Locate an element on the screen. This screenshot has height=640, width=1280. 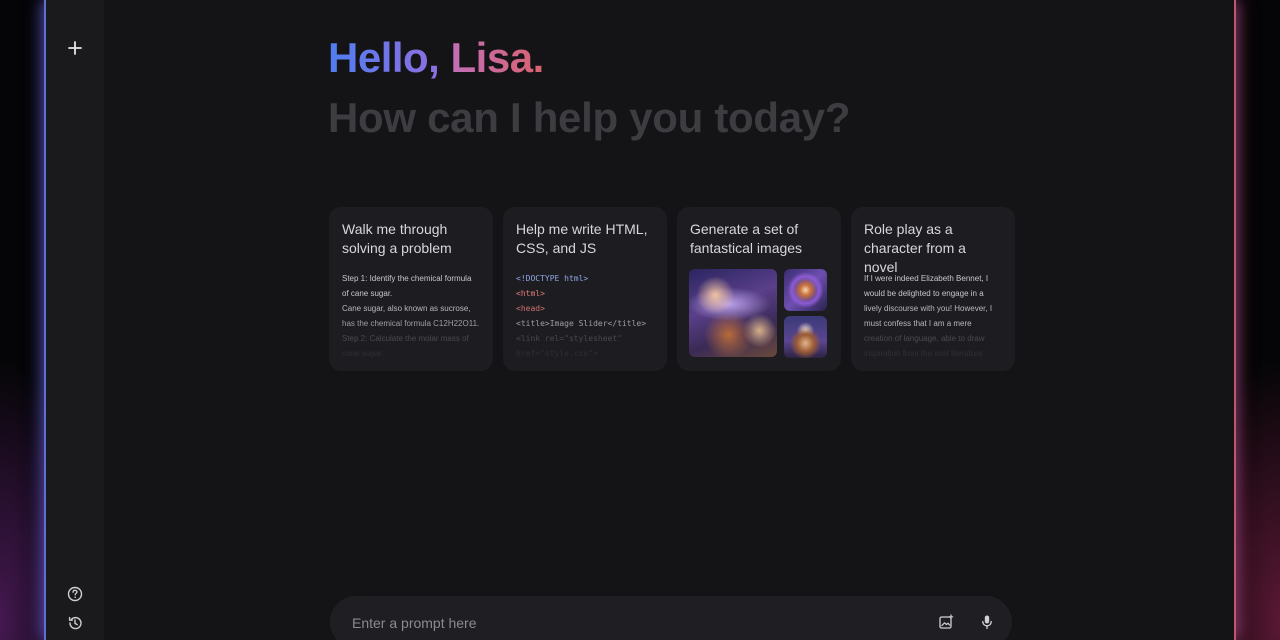
suggestion-card-images: Generate a set of fantastical images is located at coordinates (759, 289).